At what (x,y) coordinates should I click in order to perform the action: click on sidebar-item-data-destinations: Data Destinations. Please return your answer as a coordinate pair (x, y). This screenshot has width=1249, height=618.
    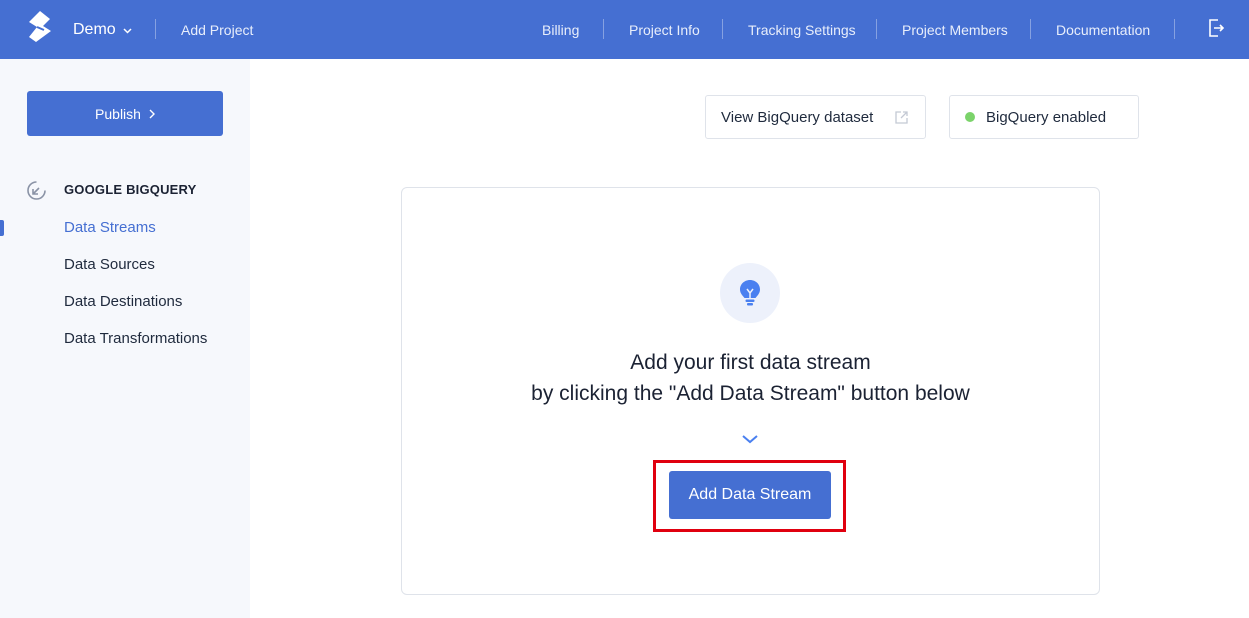
    Looking at the image, I should click on (123, 301).